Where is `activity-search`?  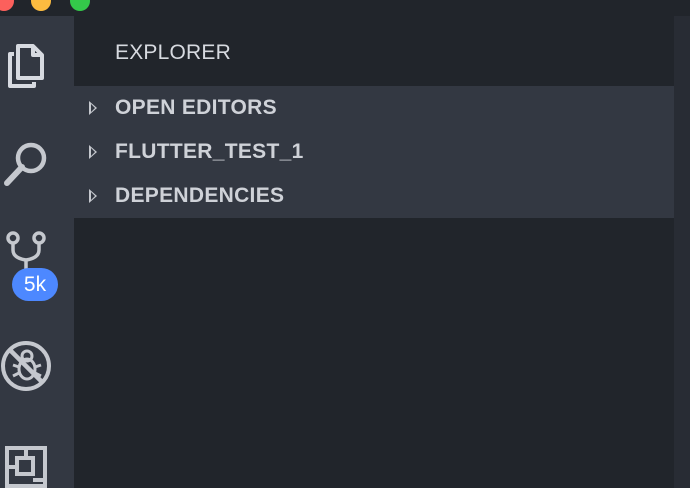
activity-search is located at coordinates (26, 164).